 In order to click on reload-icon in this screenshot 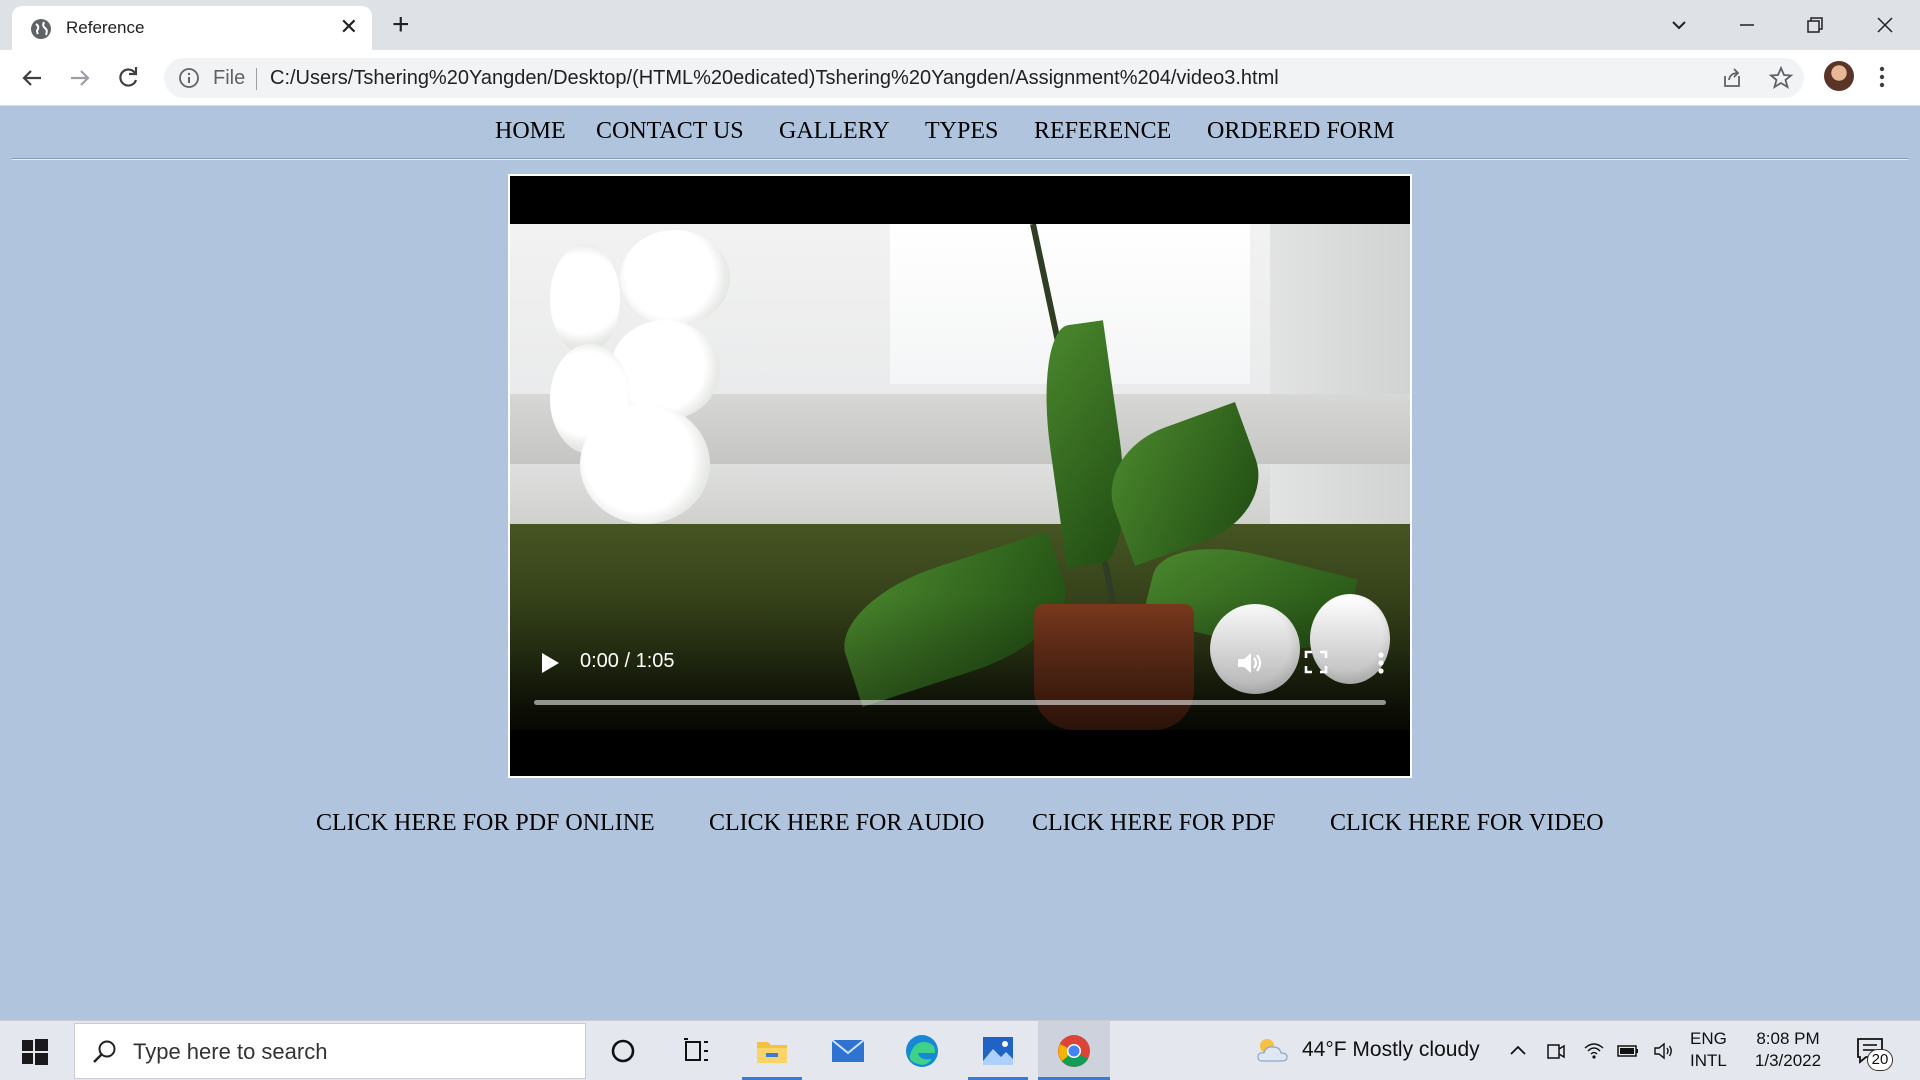, I will do `click(128, 78)`.